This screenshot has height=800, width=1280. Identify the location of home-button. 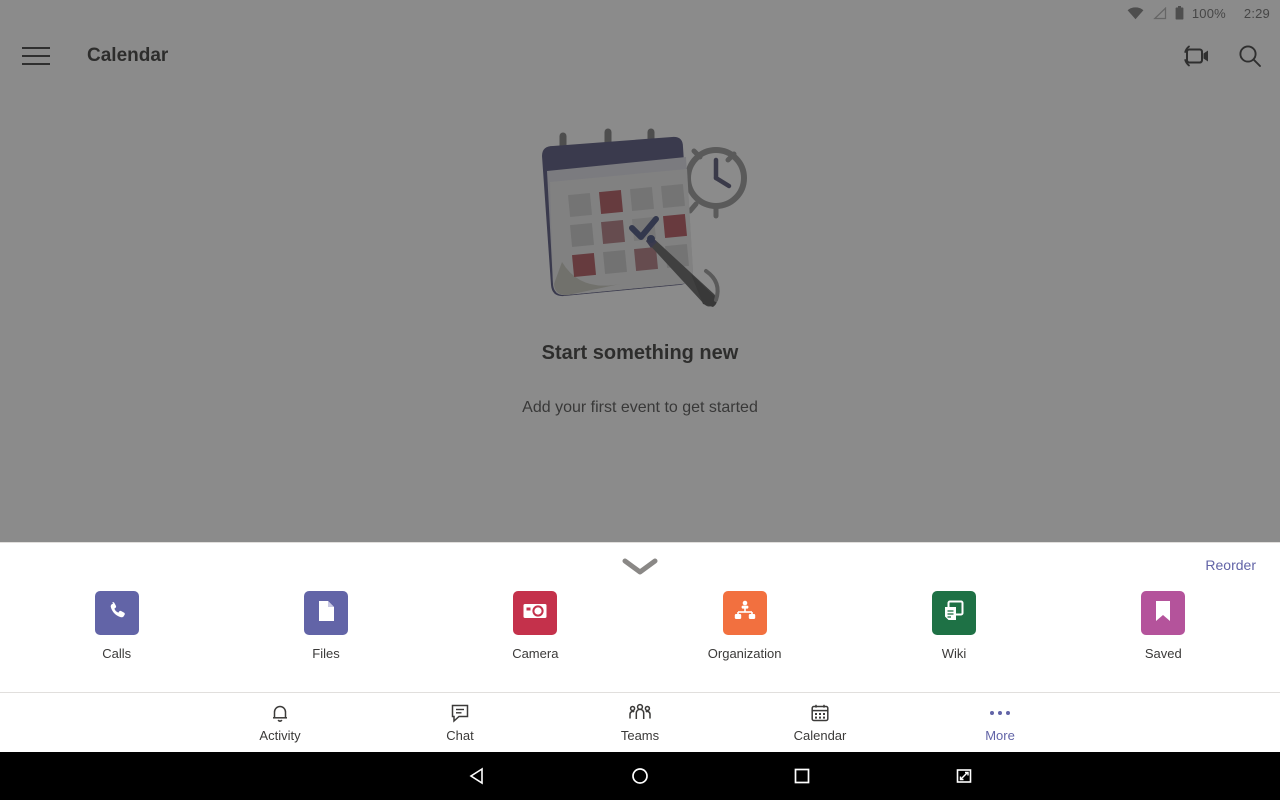
(640, 776).